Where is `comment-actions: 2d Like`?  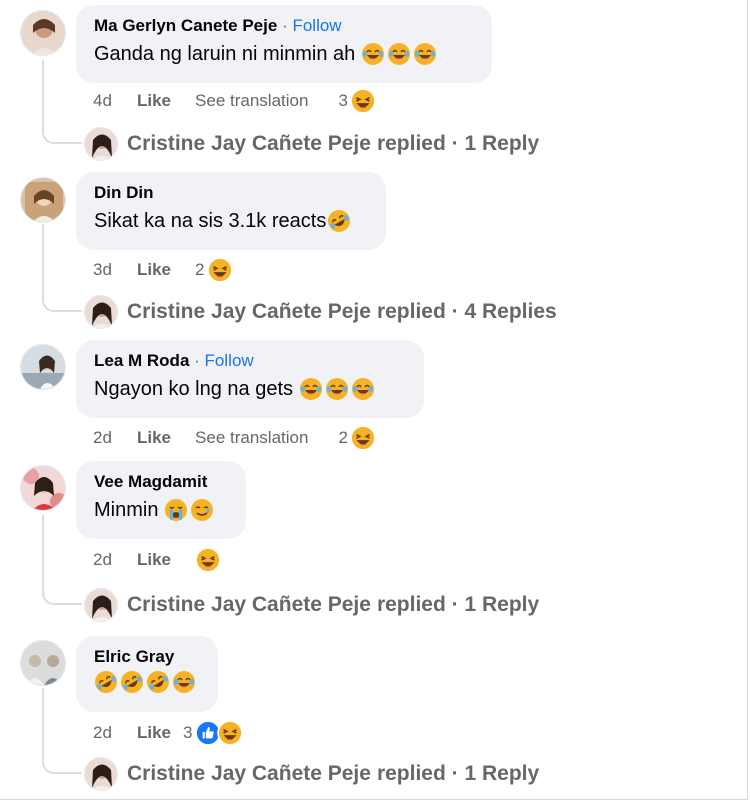
comment-actions: 2d Like is located at coordinates (157, 560).